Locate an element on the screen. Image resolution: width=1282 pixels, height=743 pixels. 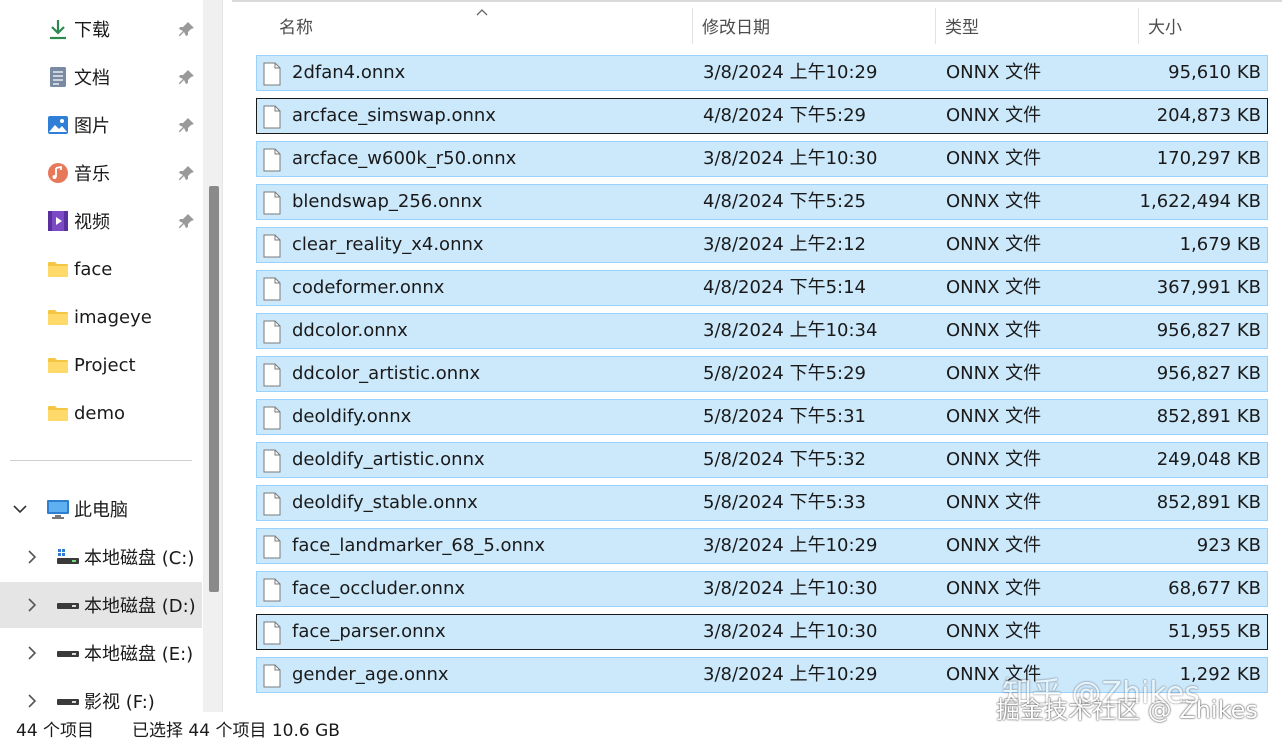
sidebar-item-videos: 视频 is located at coordinates (101, 221).